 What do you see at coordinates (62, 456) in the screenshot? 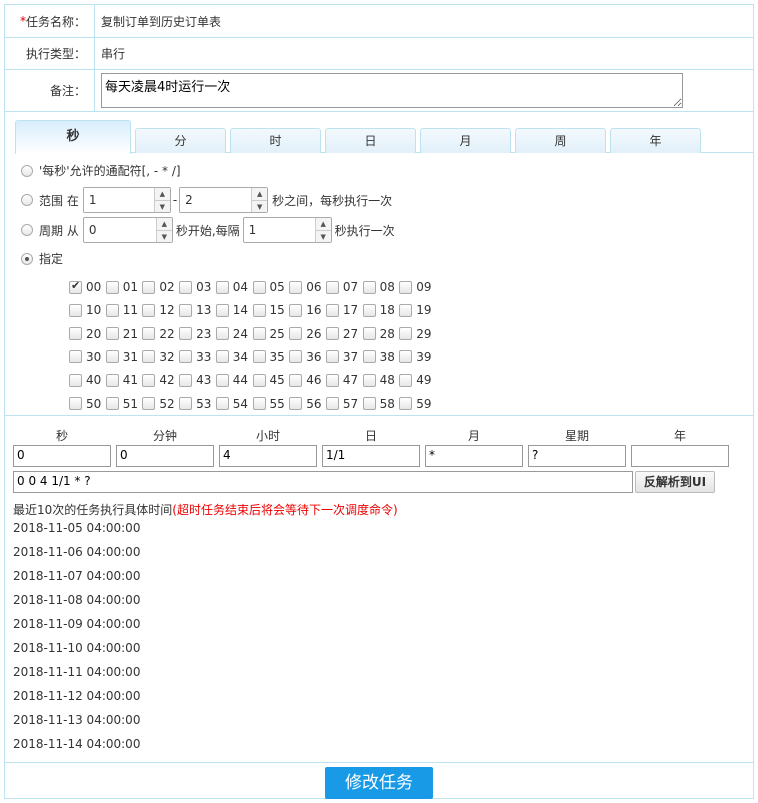
I see `expr-field-0: 0` at bounding box center [62, 456].